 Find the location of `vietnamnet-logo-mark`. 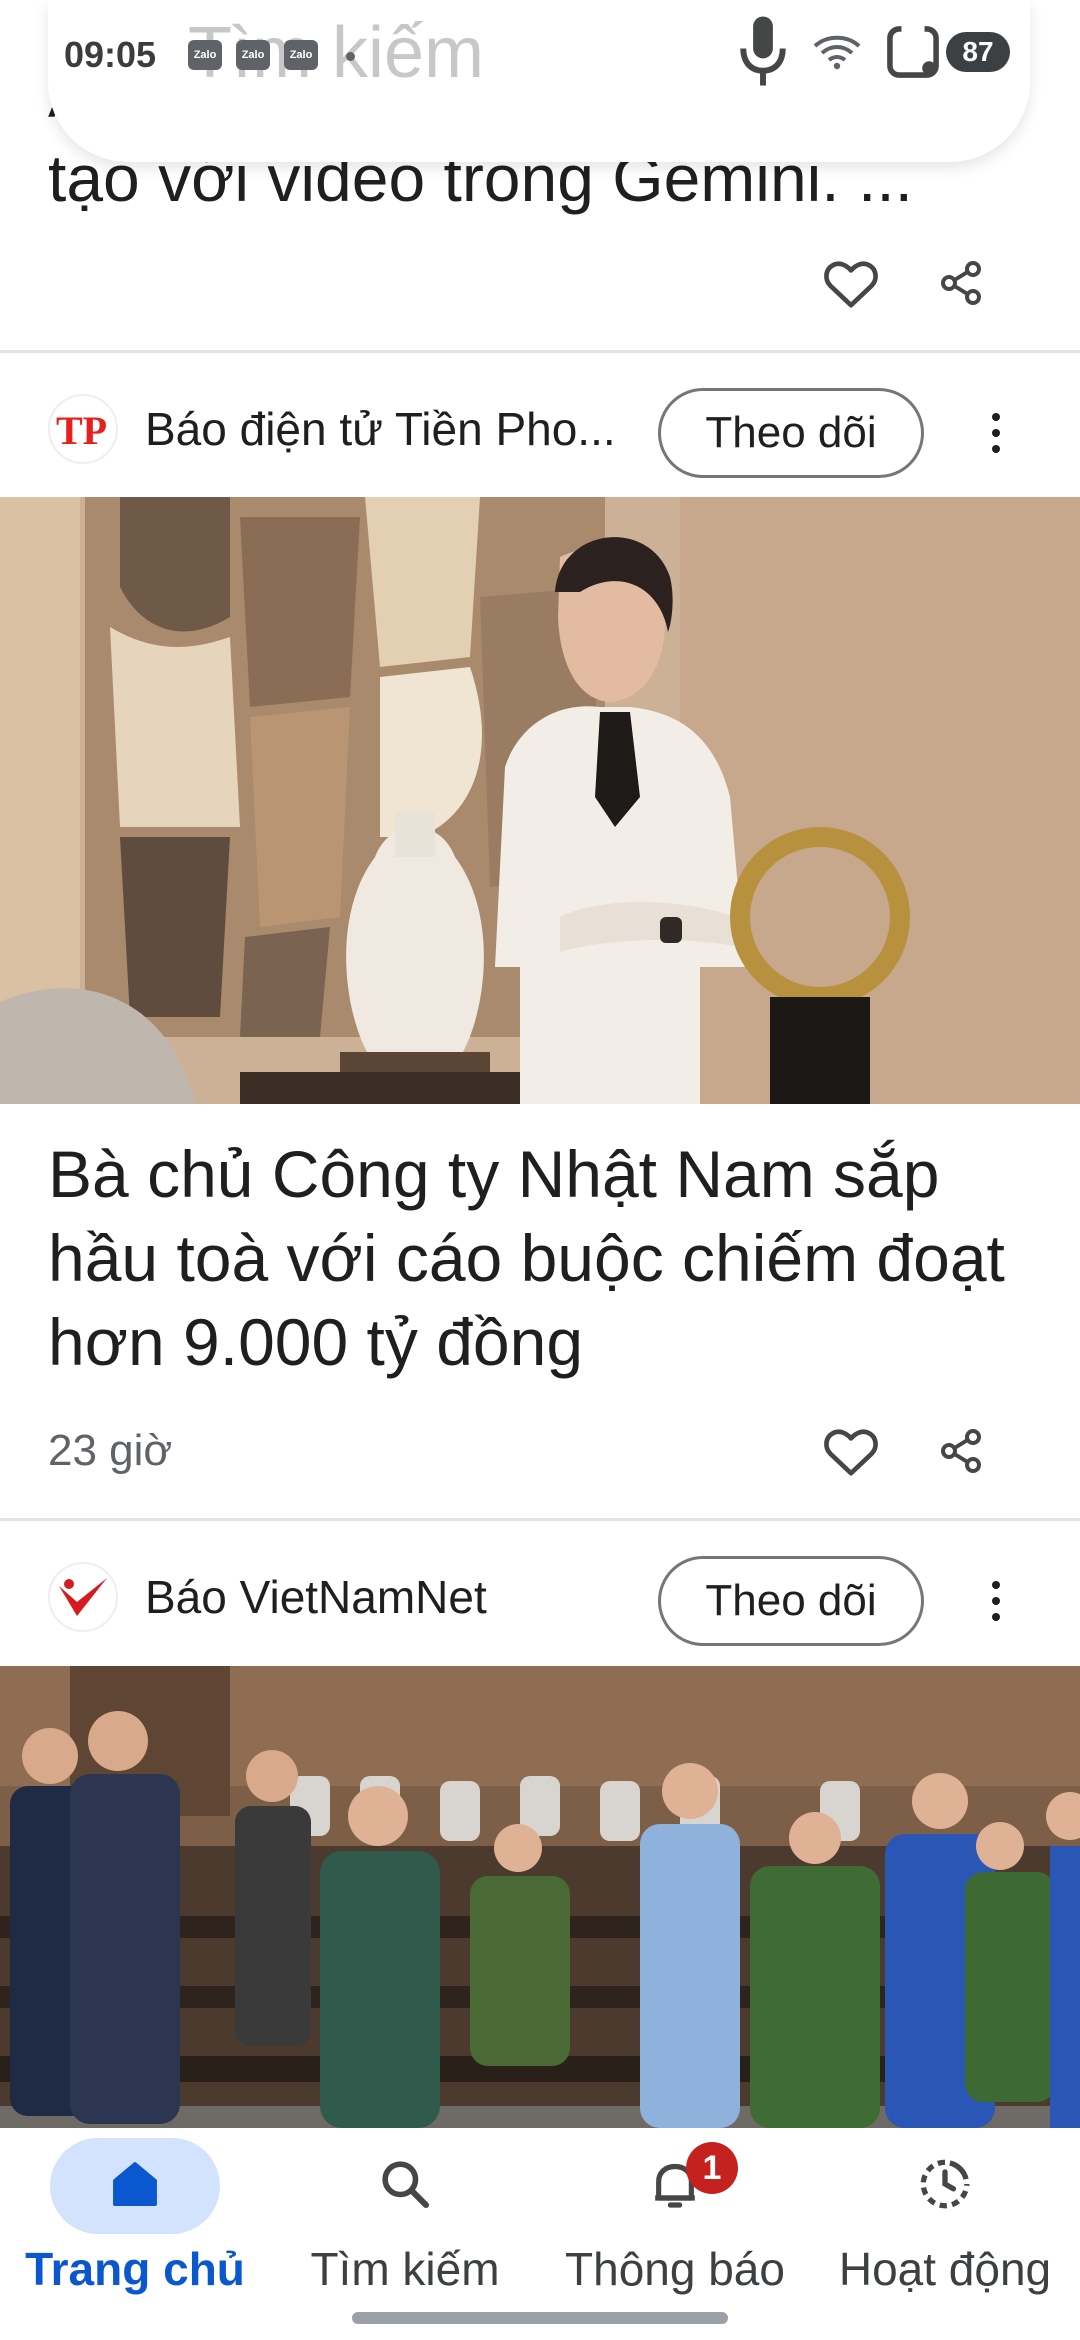

vietnamnet-logo-mark is located at coordinates (83, 1597).